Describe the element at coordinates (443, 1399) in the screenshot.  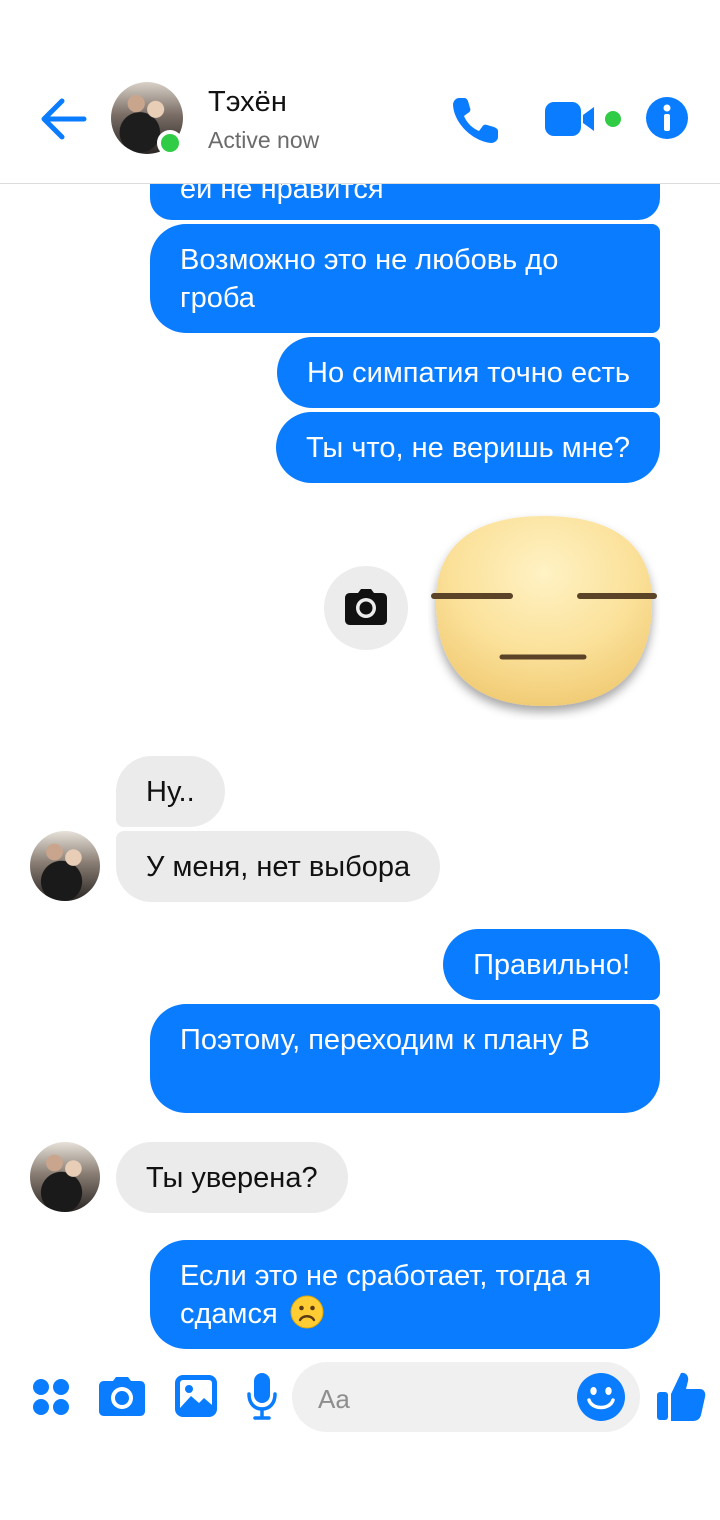
I see `message-input` at that location.